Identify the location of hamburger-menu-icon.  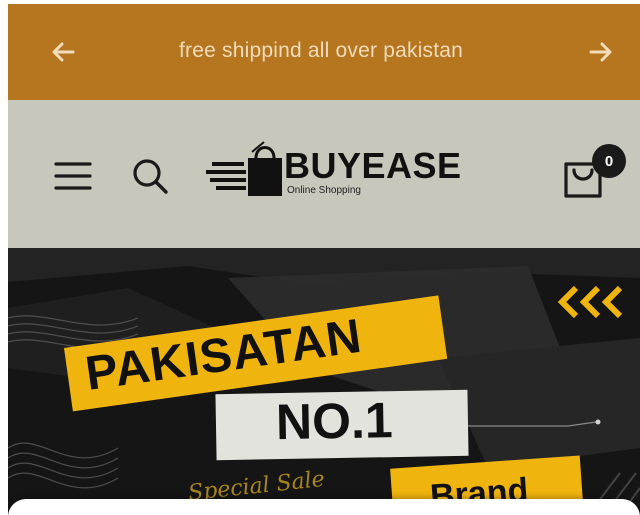
(73, 176).